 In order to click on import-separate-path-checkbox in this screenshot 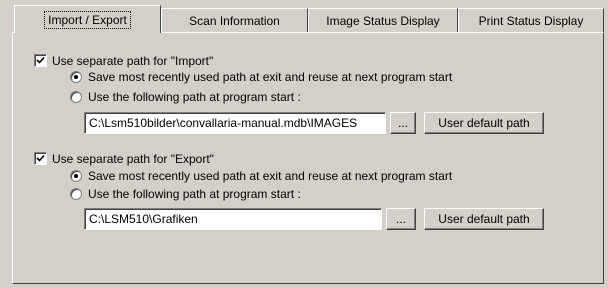, I will do `click(40, 60)`.